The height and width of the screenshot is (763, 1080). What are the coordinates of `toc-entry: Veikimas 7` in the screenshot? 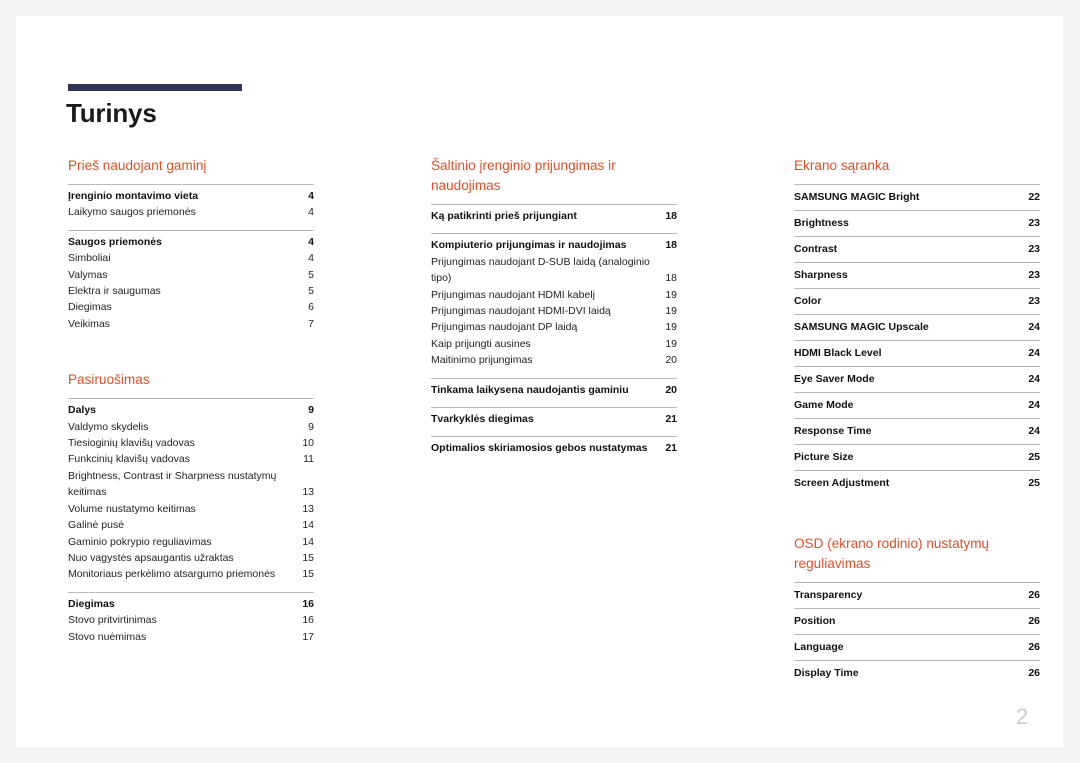 It's located at (191, 324).